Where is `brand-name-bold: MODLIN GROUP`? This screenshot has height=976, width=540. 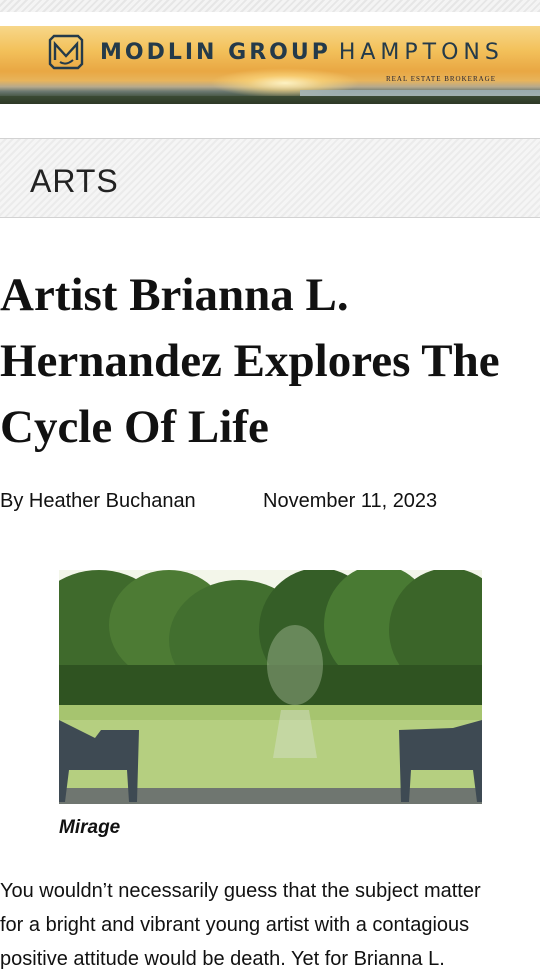 brand-name-bold: MODLIN GROUP is located at coordinates (215, 52).